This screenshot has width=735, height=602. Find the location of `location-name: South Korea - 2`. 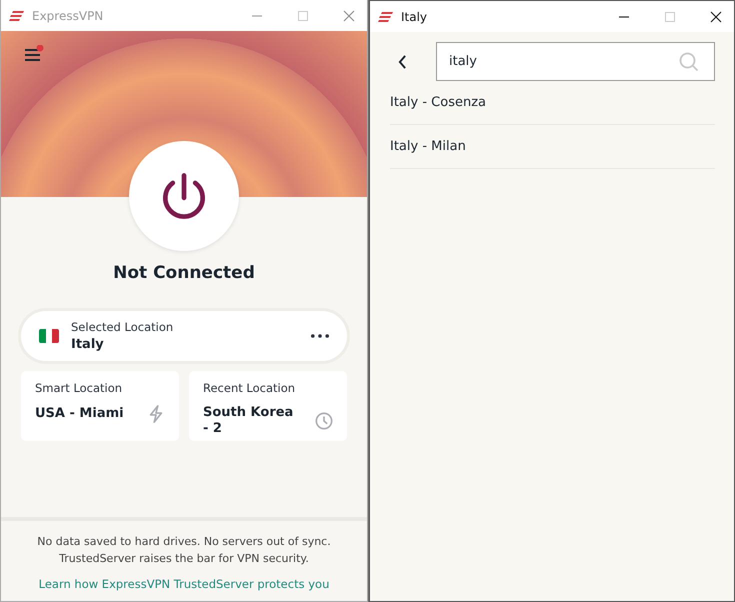

location-name: South Korea - 2 is located at coordinates (248, 421).